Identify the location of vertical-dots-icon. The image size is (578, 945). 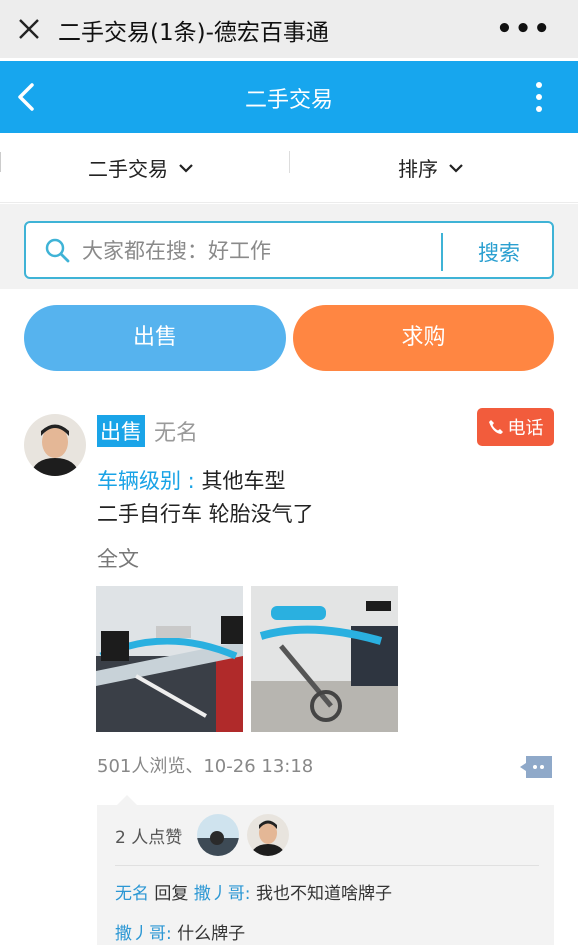
(539, 97).